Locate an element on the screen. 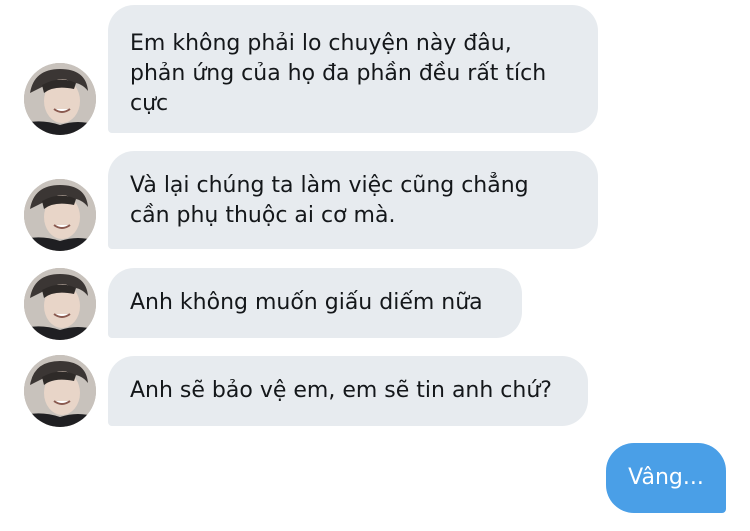 The width and height of the screenshot is (750, 531). incoming-message-bubble: Anh sẽ bảo vệ em, em sẽ tin anh chứ? is located at coordinates (348, 391).